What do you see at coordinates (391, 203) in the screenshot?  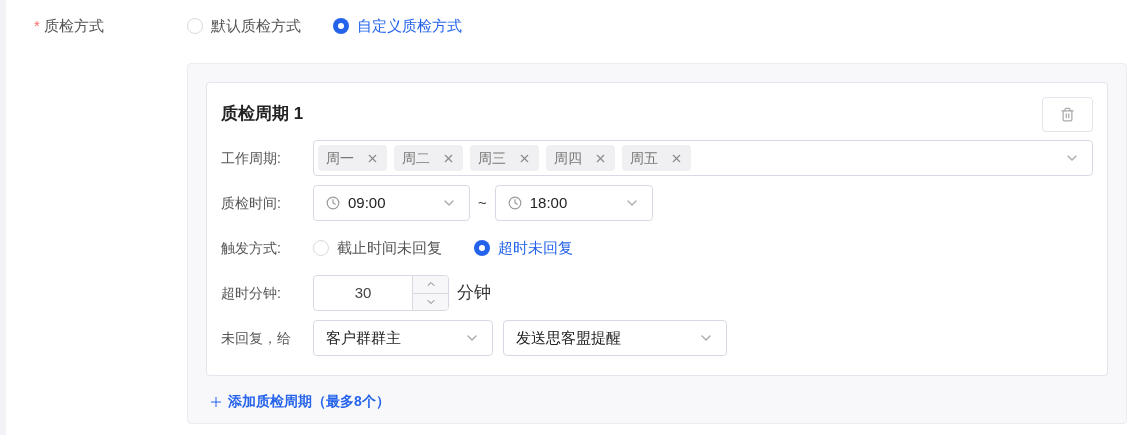 I see `select-field: 09:00` at bounding box center [391, 203].